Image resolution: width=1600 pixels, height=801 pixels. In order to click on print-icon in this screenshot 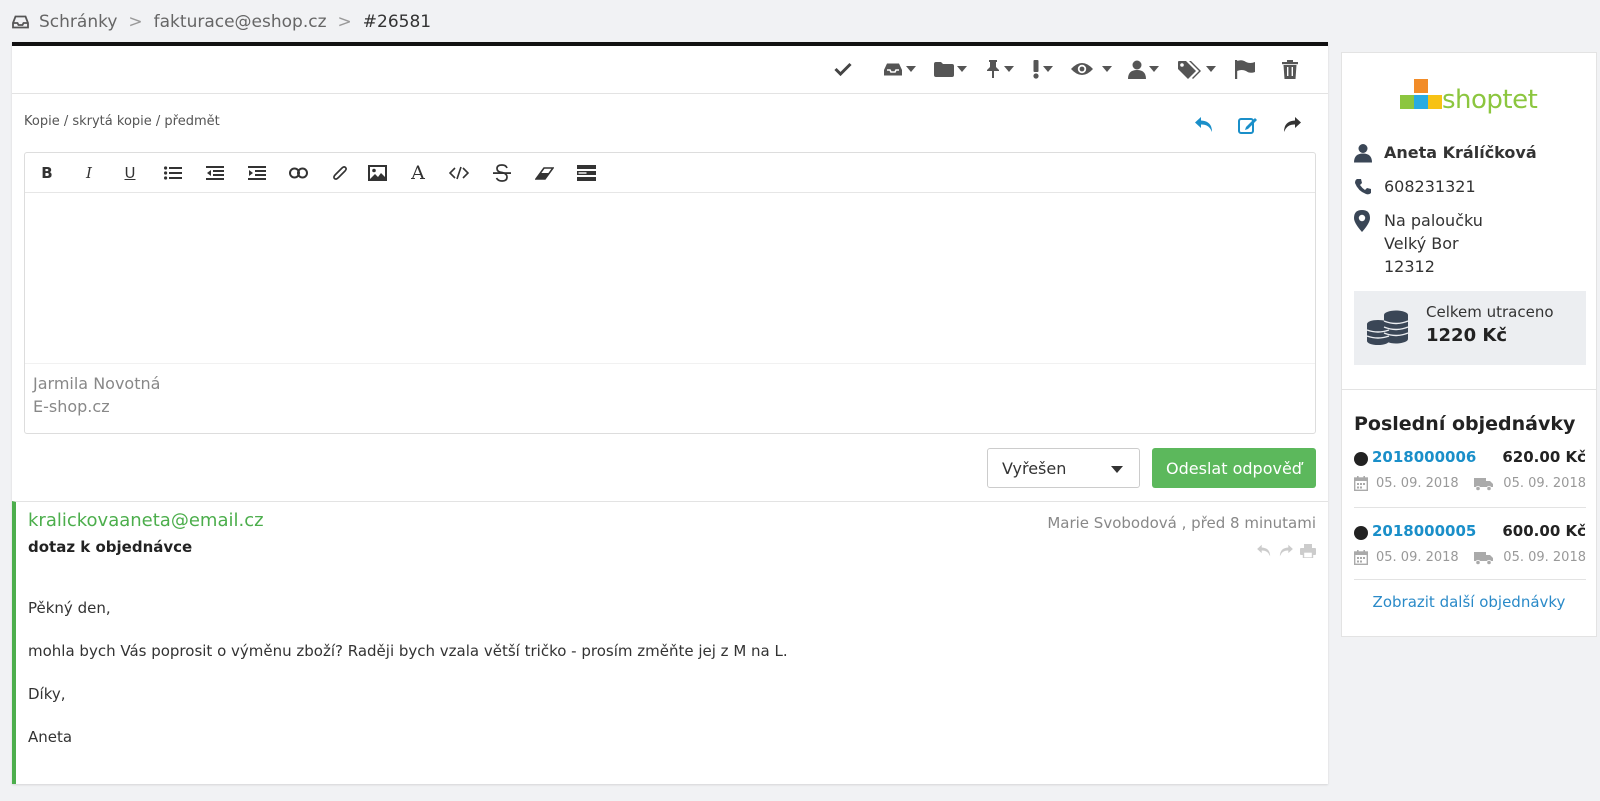, I will do `click(1308, 551)`.